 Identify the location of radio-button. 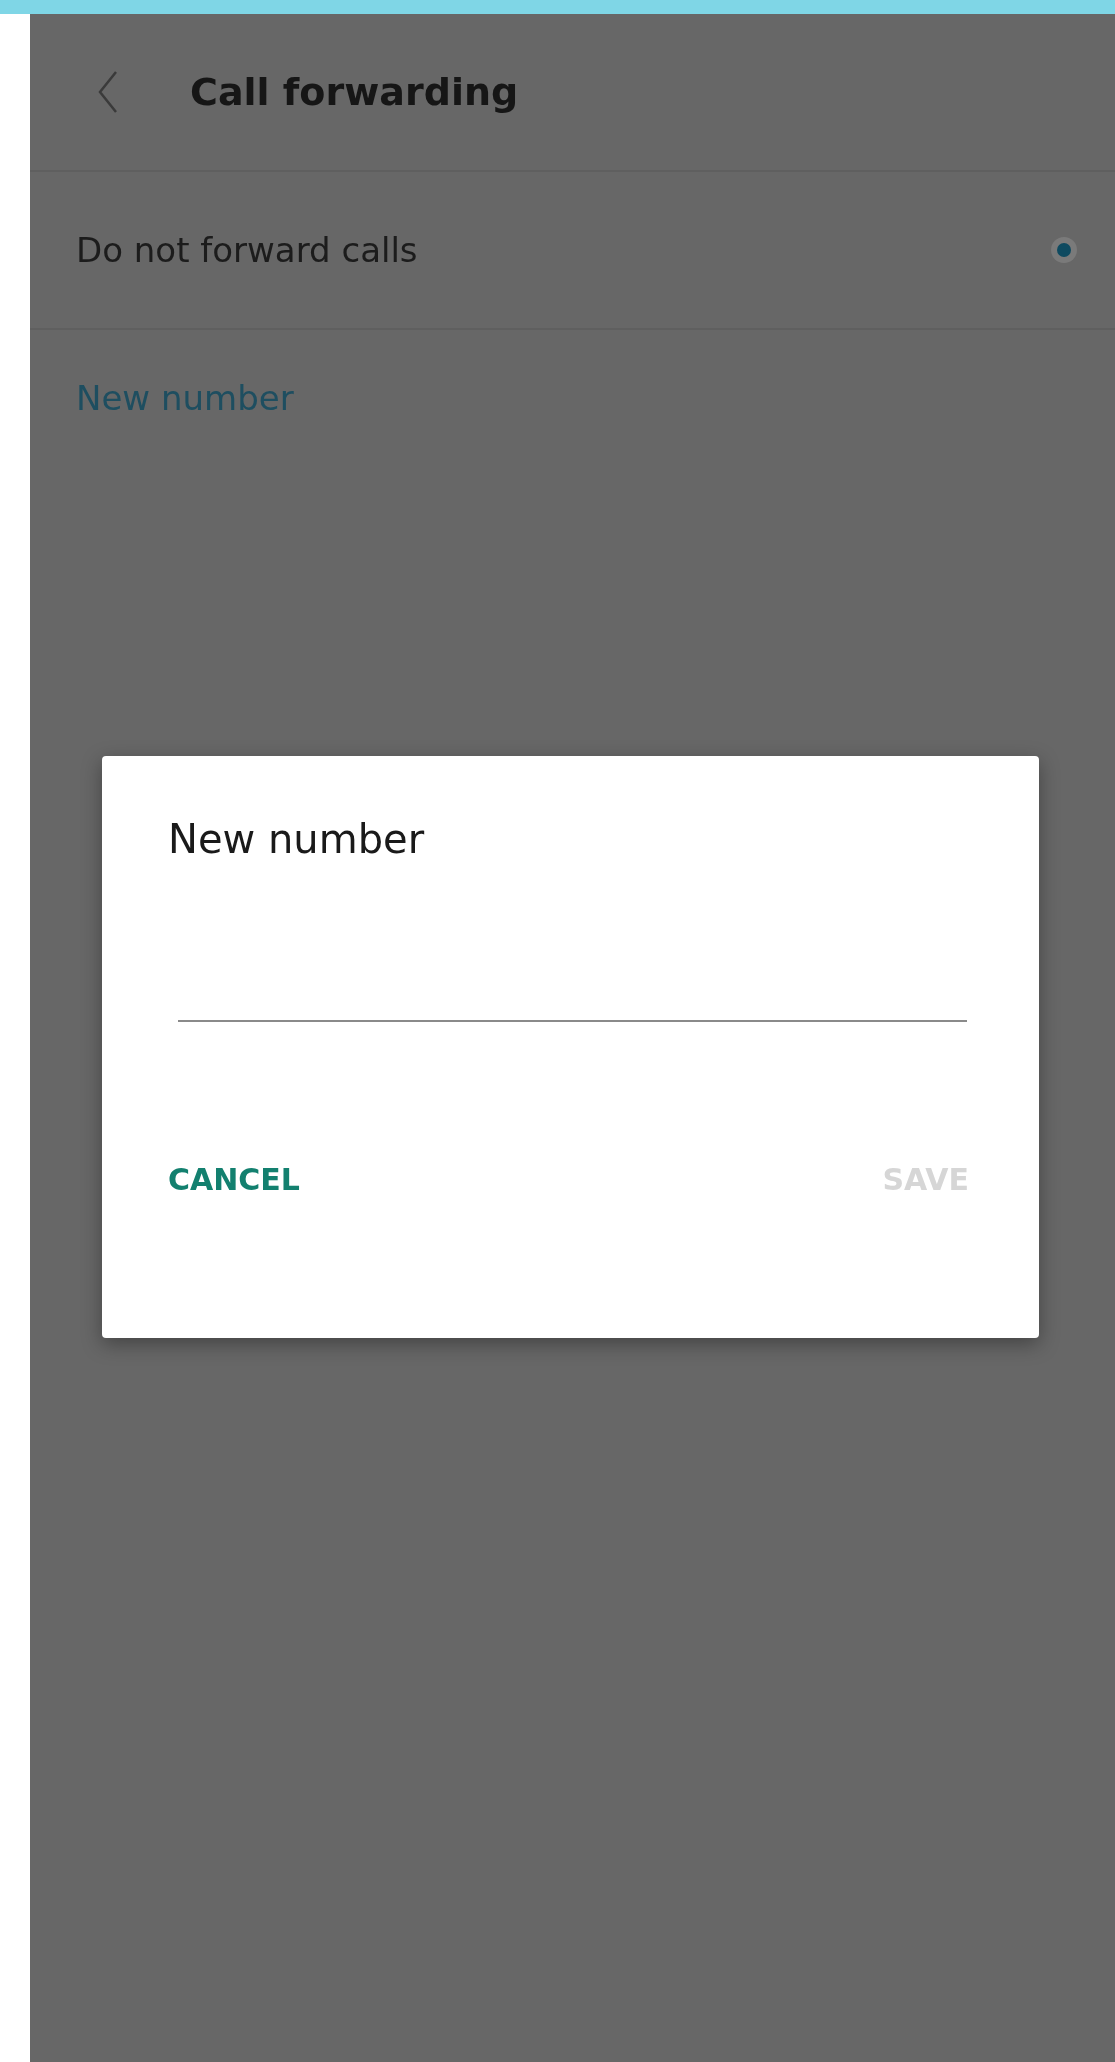
(1064, 250).